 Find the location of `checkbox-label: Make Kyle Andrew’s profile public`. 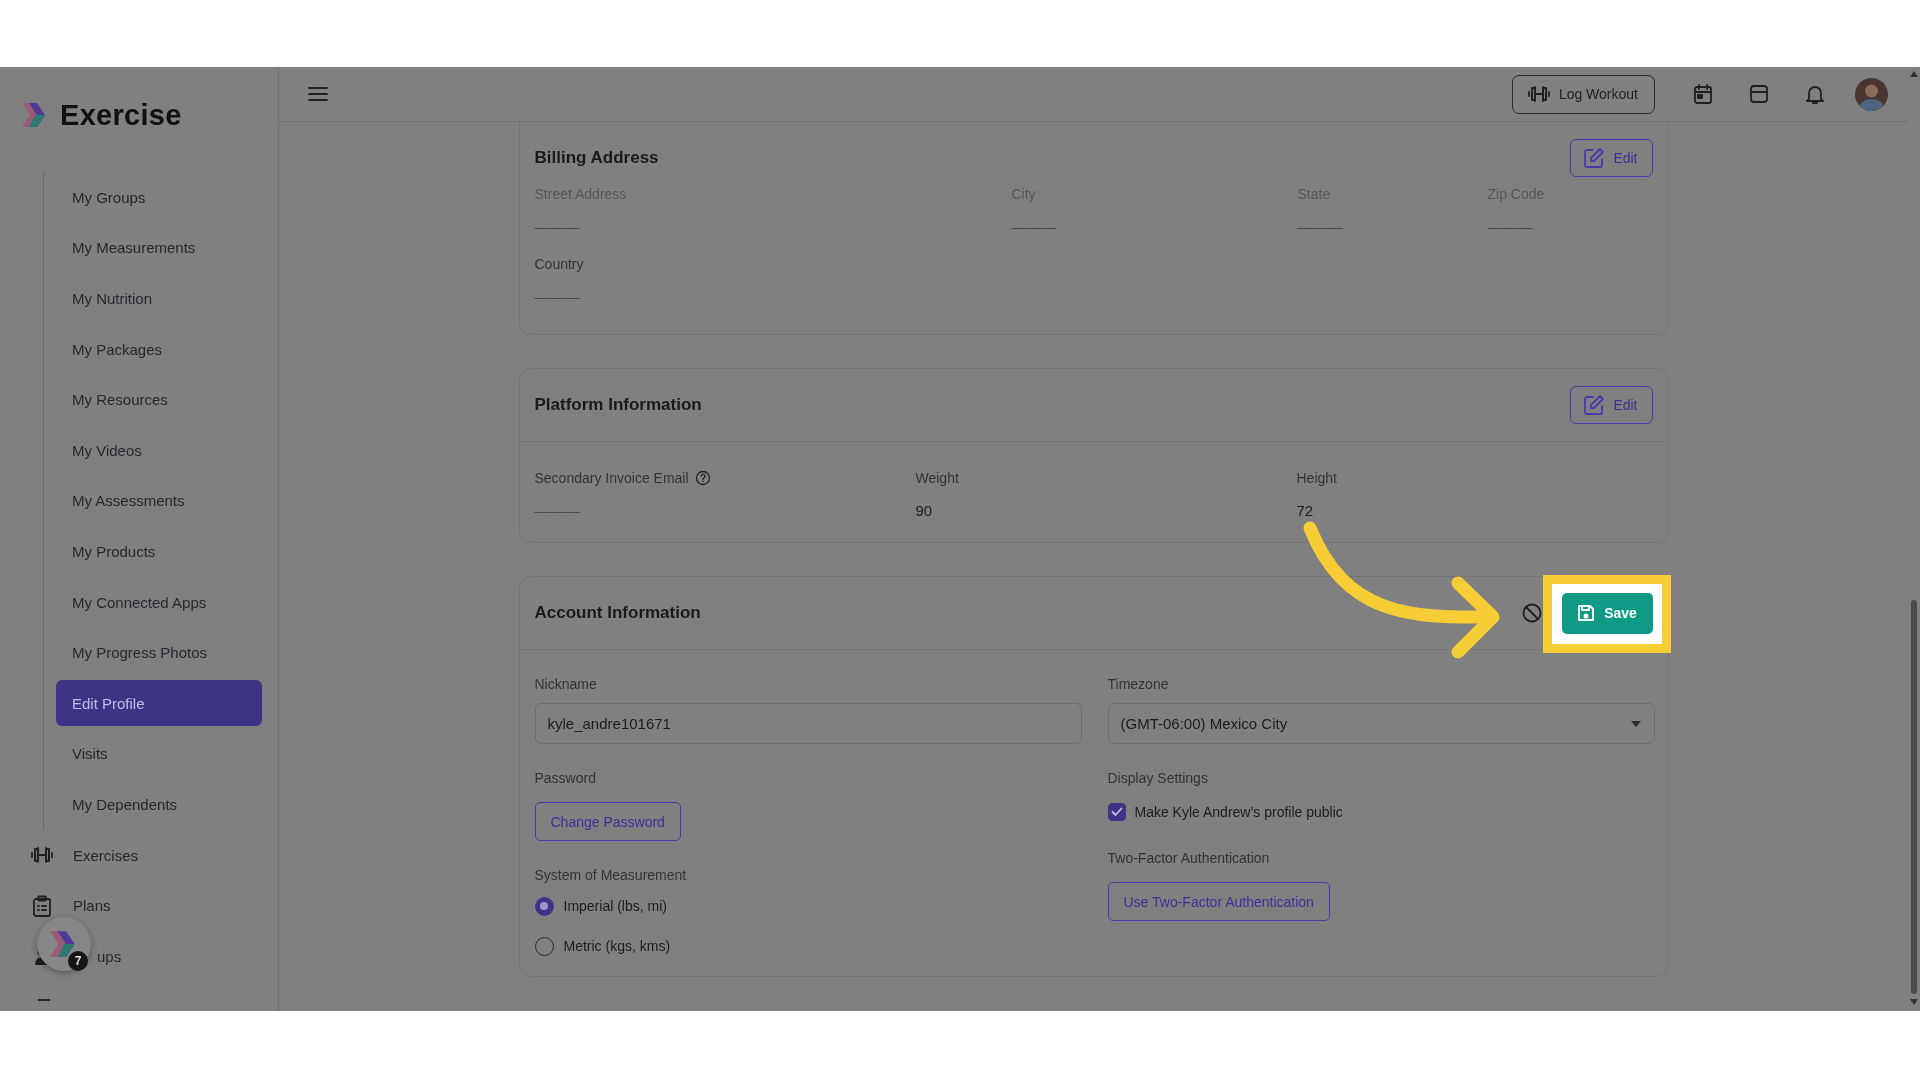

checkbox-label: Make Kyle Andrew’s profile public is located at coordinates (1238, 812).